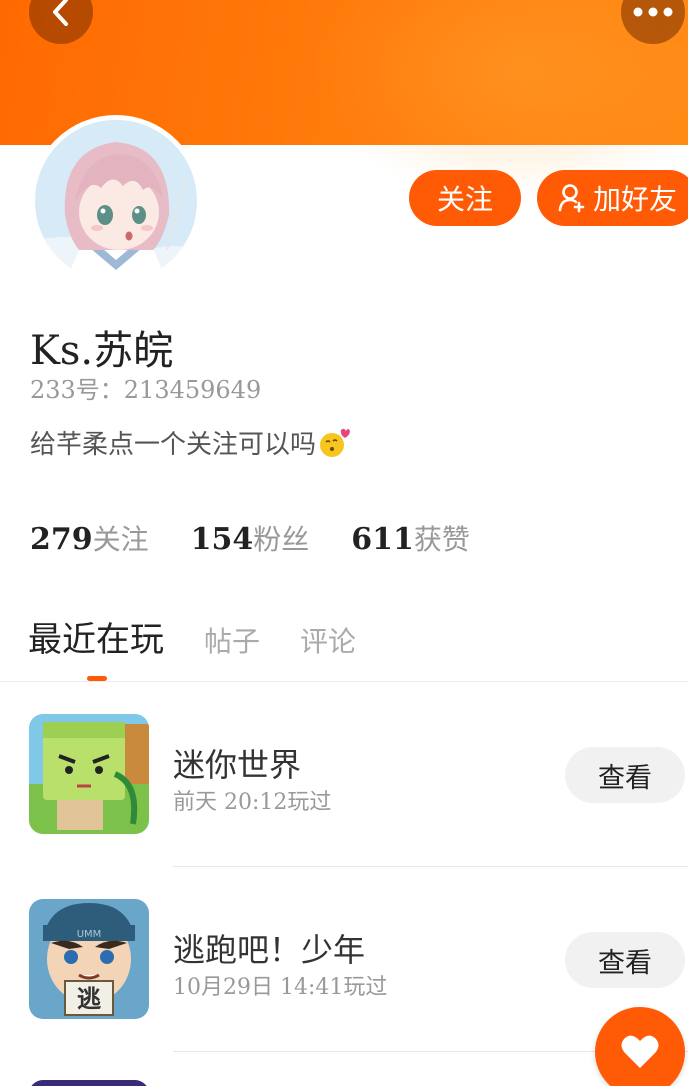  Describe the element at coordinates (89, 934) in the screenshot. I see `cap-label: UMM` at that location.